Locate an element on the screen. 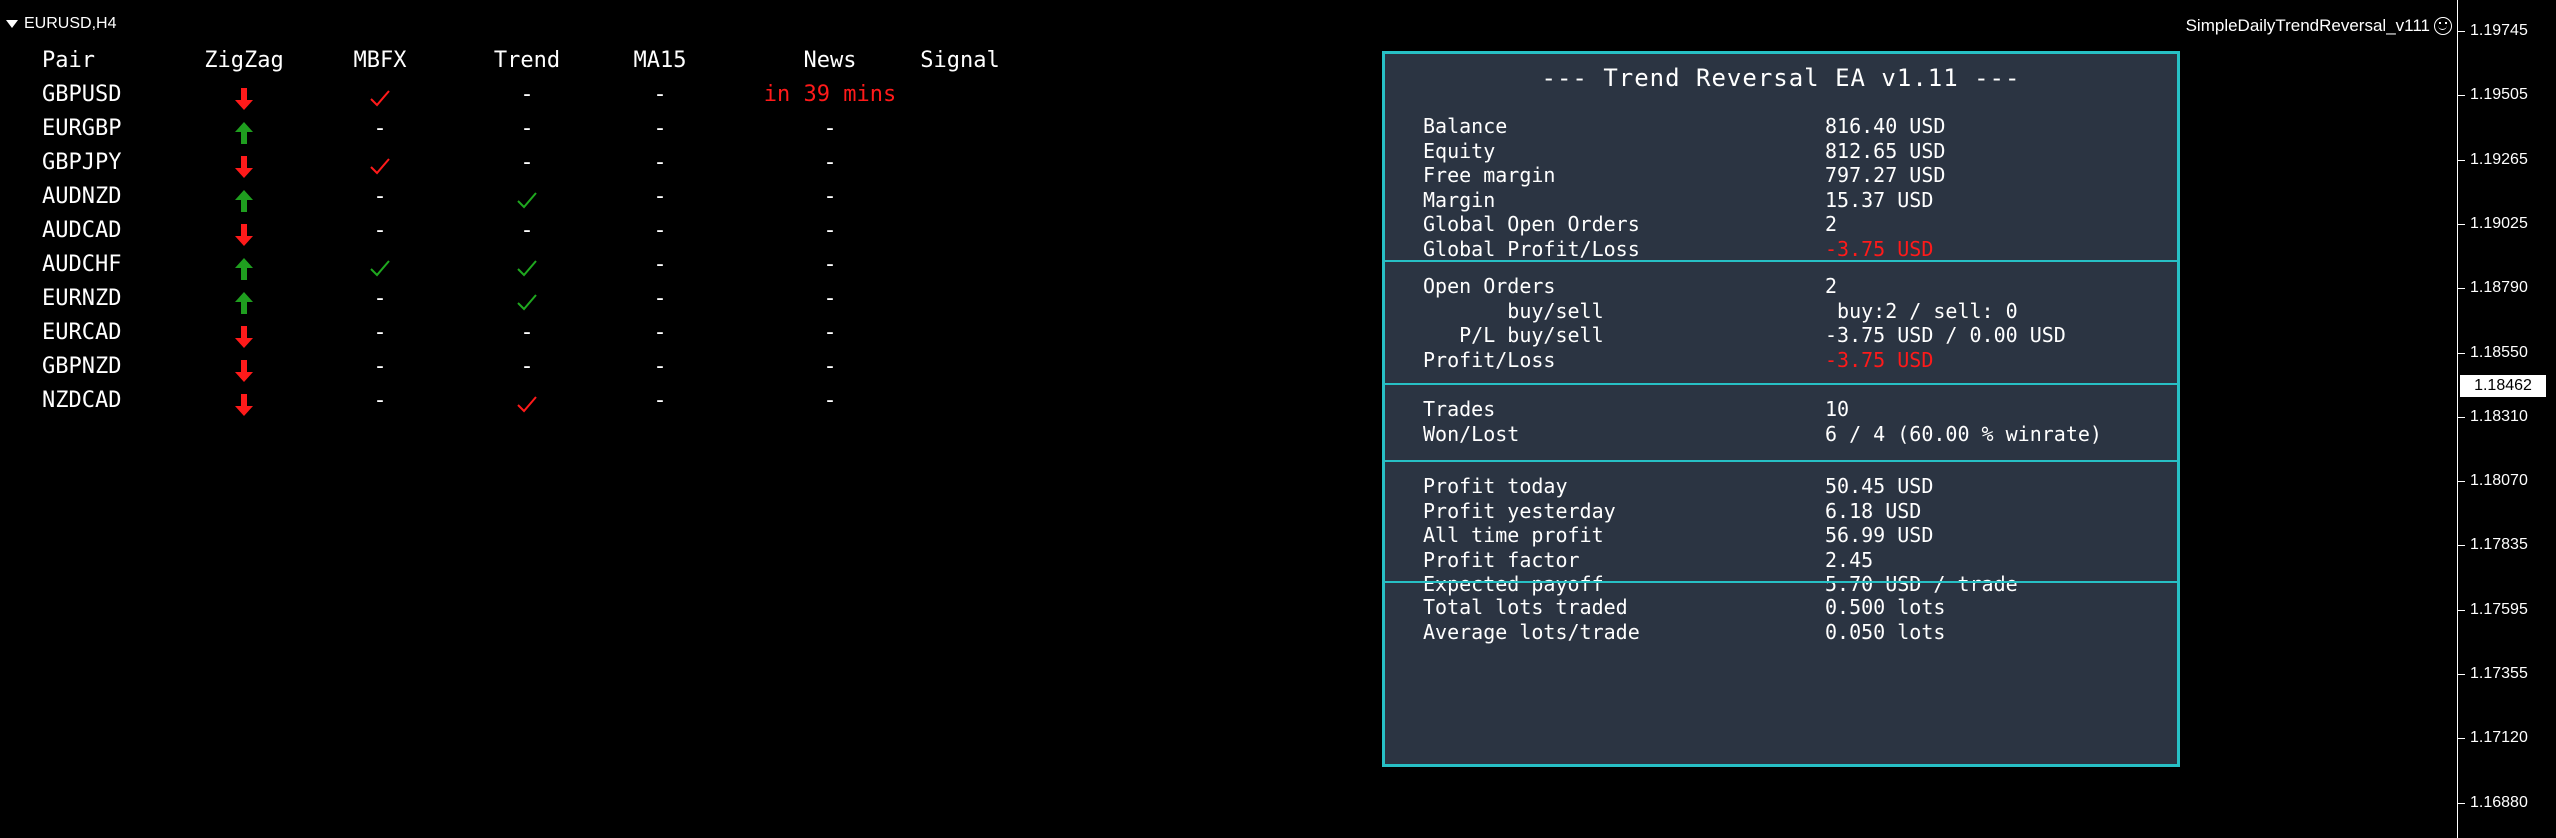 Image resolution: width=2556 pixels, height=838 pixels. panel-row-label: P/L buy/sell is located at coordinates (1513, 335).